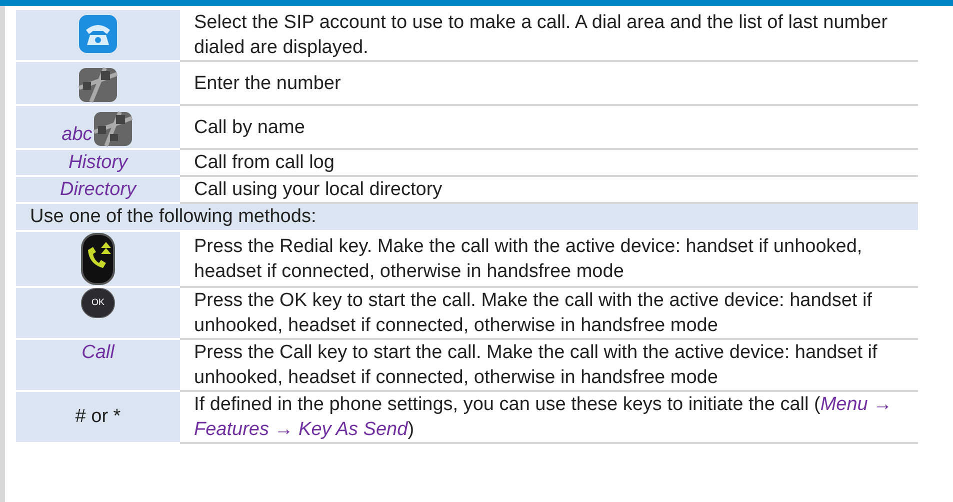  What do you see at coordinates (529, 259) in the screenshot?
I see `description-text: Press the Redial key. Make the call with the active device: handset if unhooked, headset if connected, otherwise in handsfree mode` at bounding box center [529, 259].